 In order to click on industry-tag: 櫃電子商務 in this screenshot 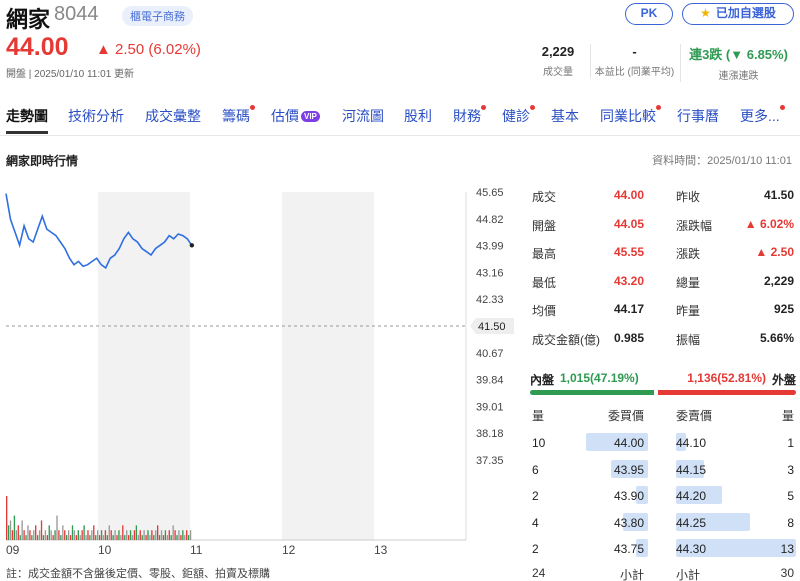, I will do `click(157, 16)`.